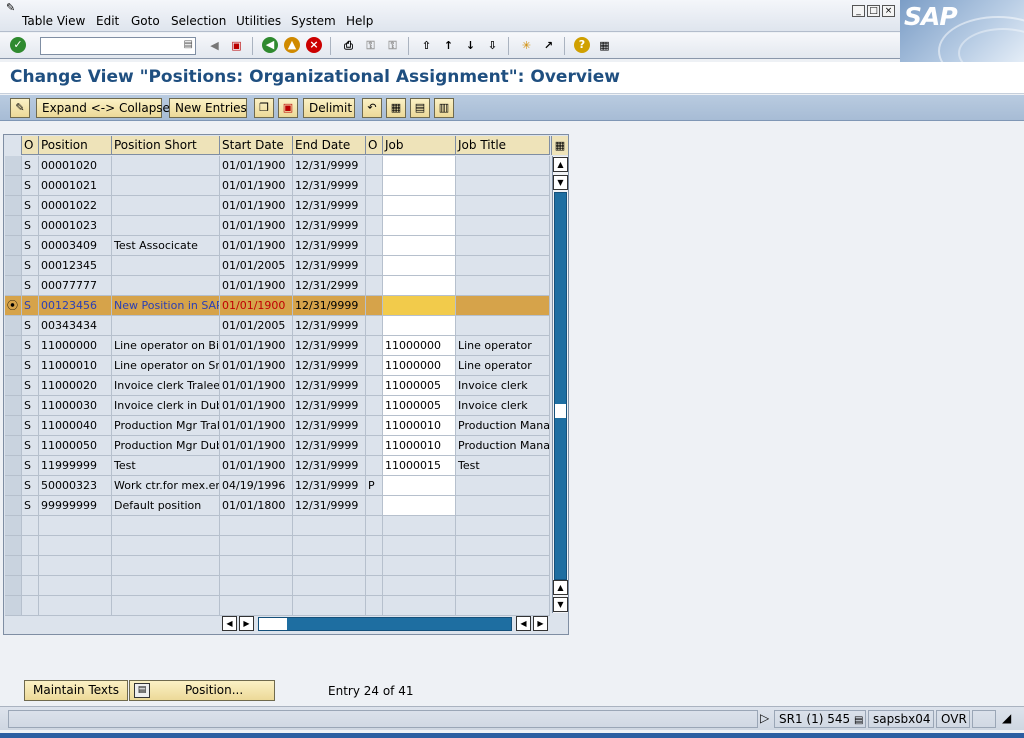 This screenshot has width=1024, height=738. What do you see at coordinates (329, 286) in the screenshot?
I see `cell-end-date: 12/31/2999` at bounding box center [329, 286].